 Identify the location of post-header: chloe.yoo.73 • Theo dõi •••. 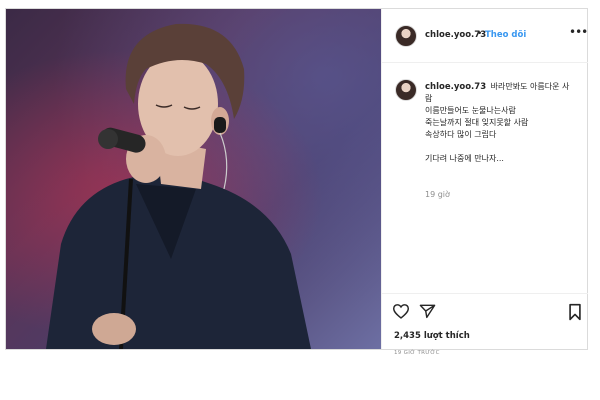
(485, 36).